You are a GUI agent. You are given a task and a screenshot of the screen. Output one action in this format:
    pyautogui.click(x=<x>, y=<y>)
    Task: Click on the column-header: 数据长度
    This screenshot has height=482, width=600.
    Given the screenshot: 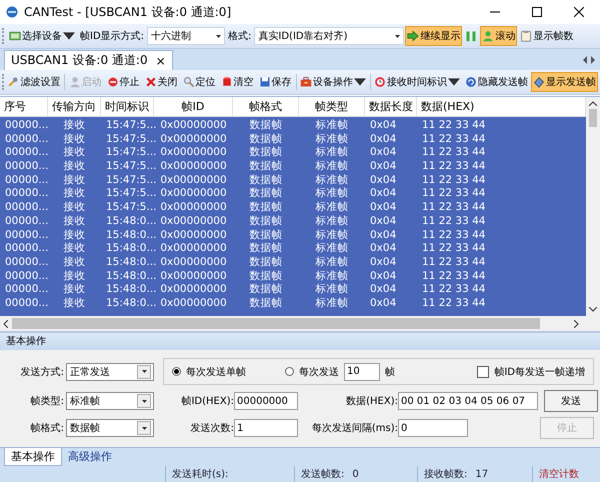 What is the action you would take?
    pyautogui.click(x=391, y=106)
    